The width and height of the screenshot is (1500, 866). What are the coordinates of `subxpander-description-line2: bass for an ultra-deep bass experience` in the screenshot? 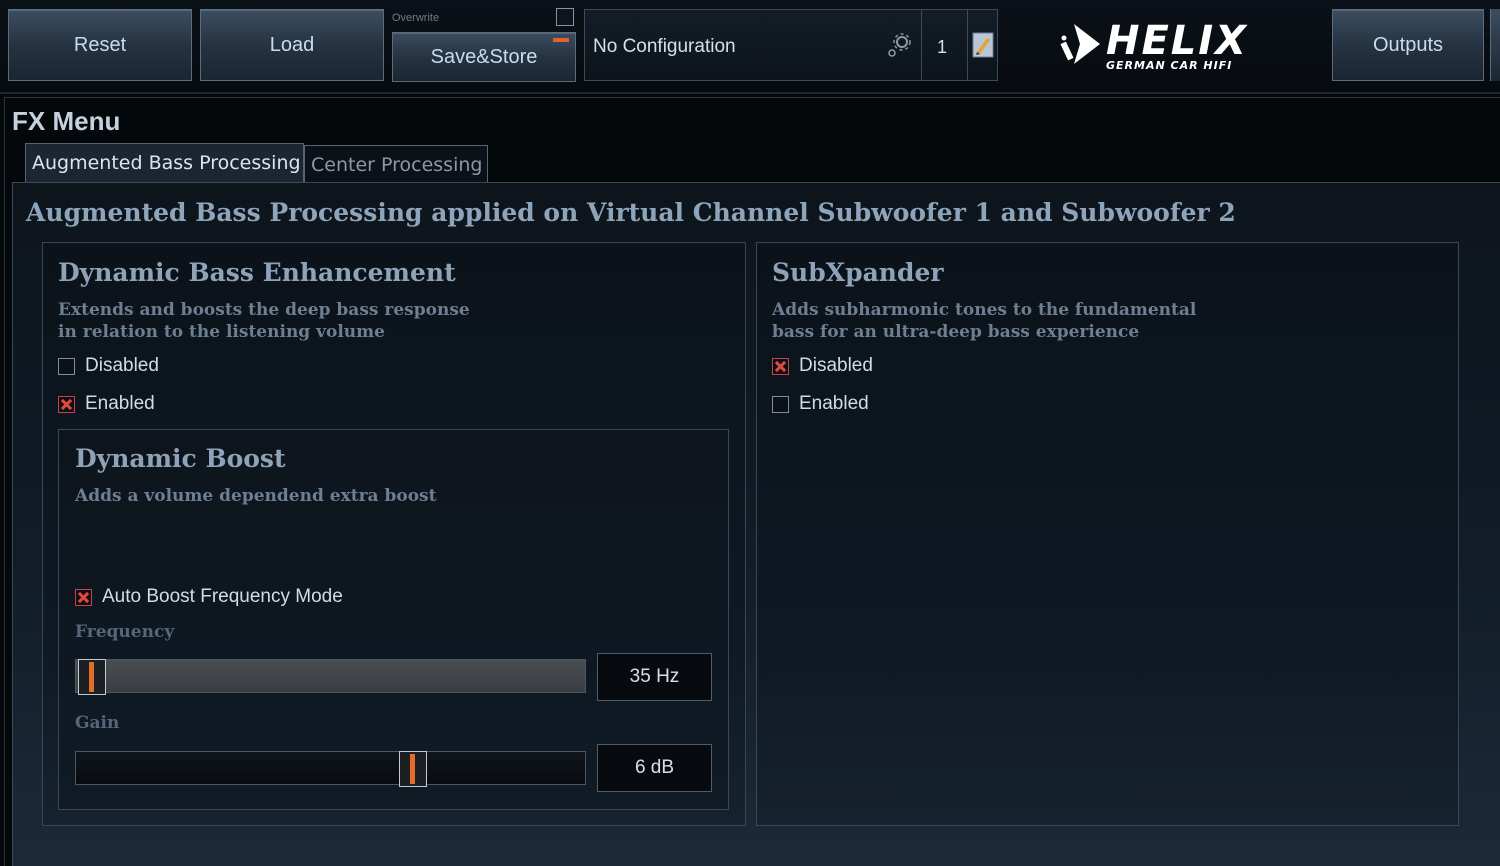 It's located at (956, 332).